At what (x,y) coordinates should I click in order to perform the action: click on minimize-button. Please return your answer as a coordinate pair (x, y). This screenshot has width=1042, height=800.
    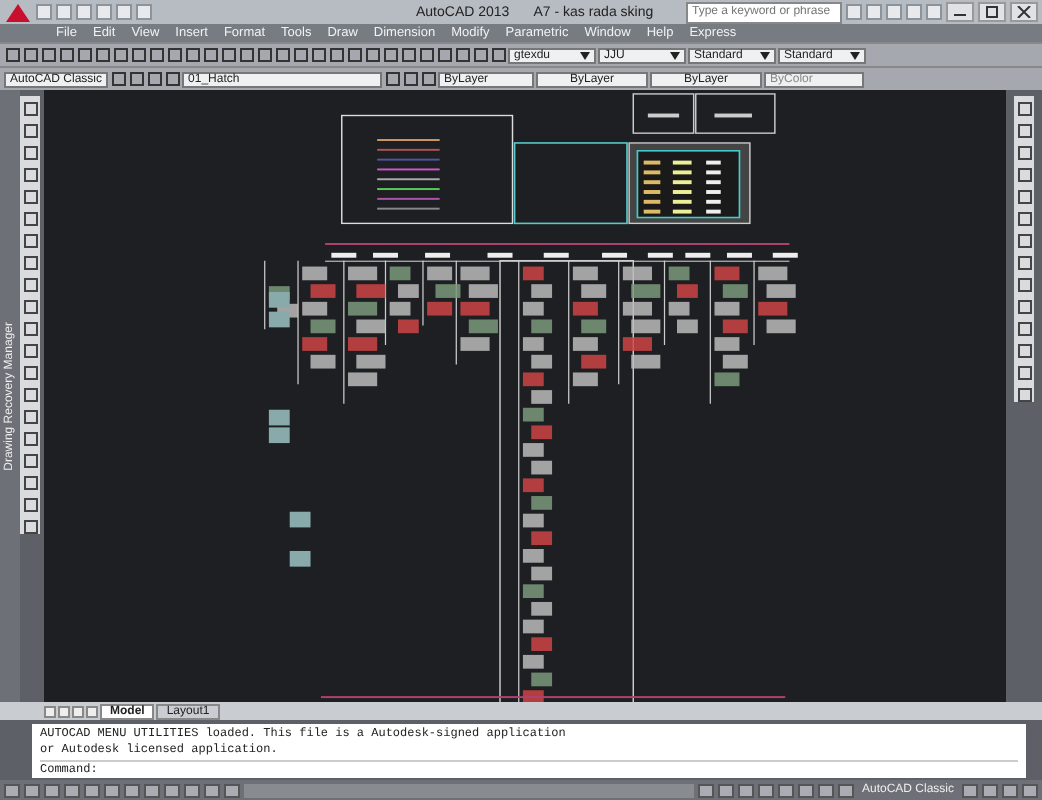
    Looking at the image, I should click on (960, 12).